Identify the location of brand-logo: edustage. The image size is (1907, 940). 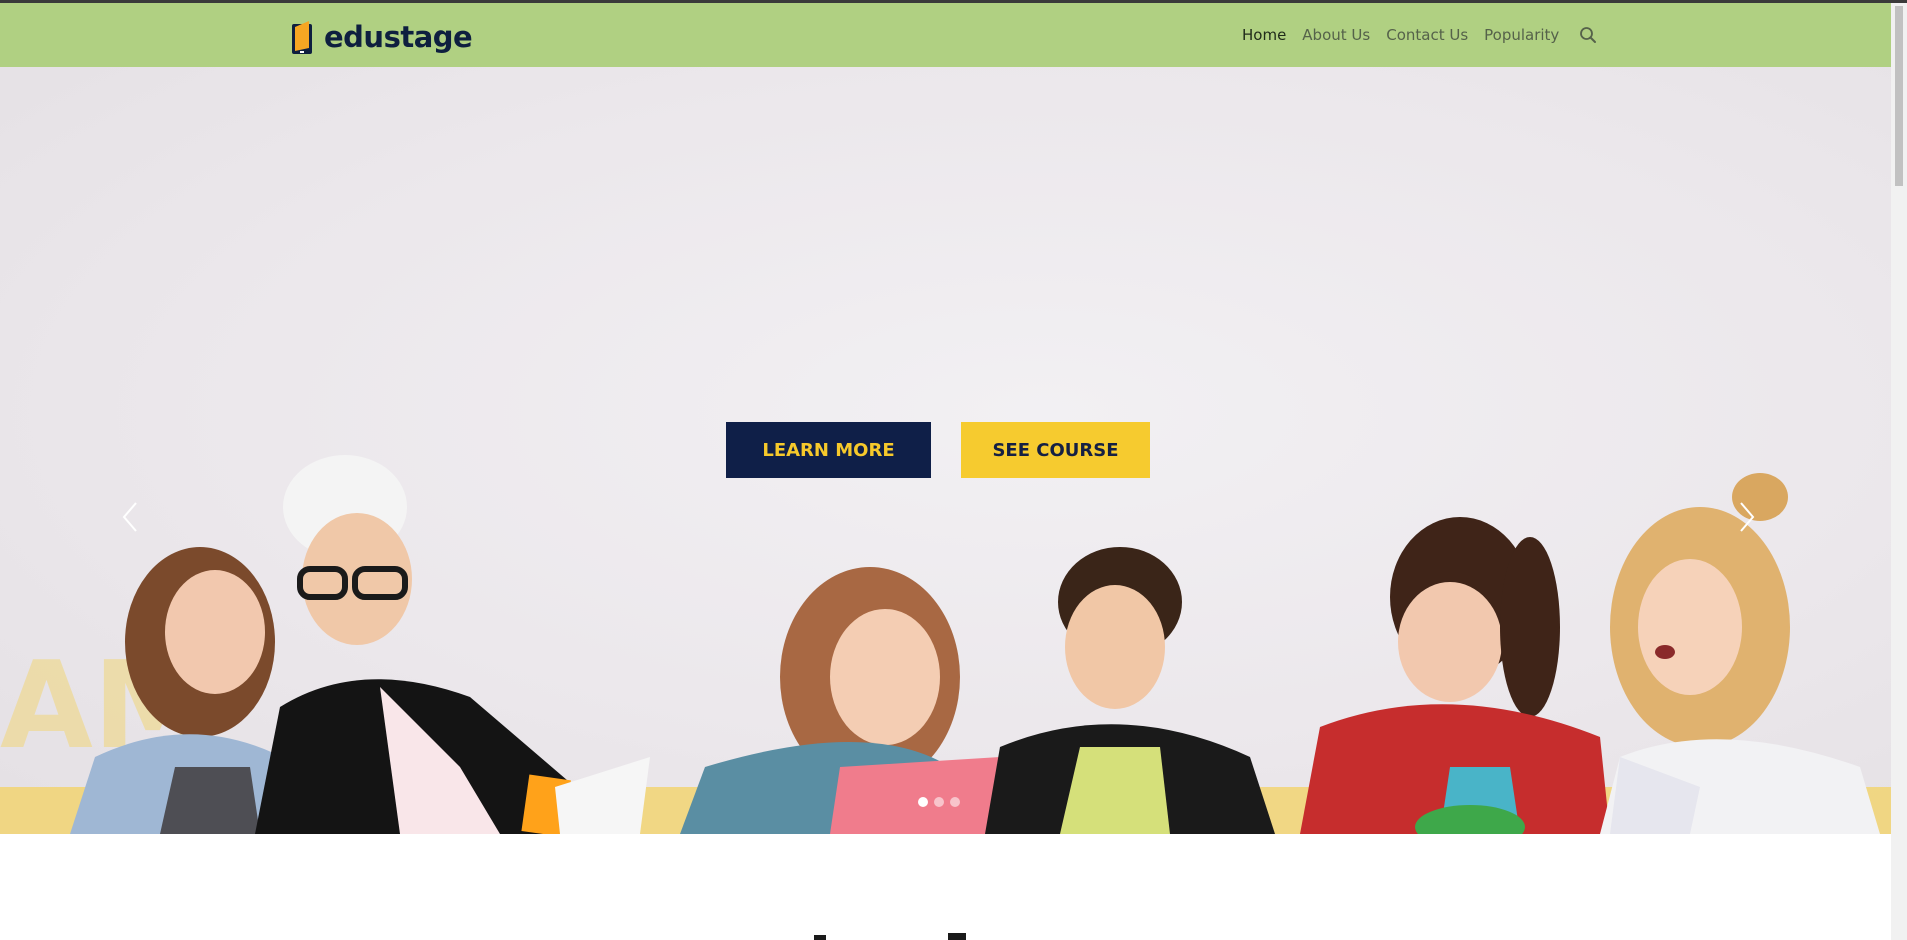
(381, 37).